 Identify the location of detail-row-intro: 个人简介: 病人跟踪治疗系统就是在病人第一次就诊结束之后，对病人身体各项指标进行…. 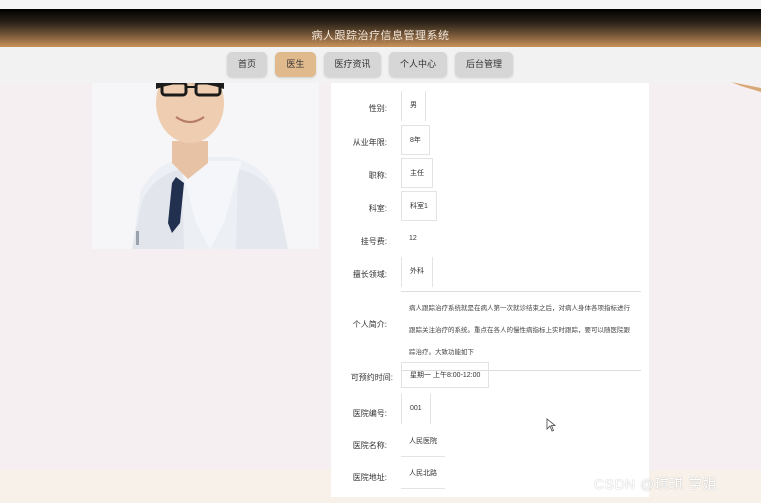
(490, 331).